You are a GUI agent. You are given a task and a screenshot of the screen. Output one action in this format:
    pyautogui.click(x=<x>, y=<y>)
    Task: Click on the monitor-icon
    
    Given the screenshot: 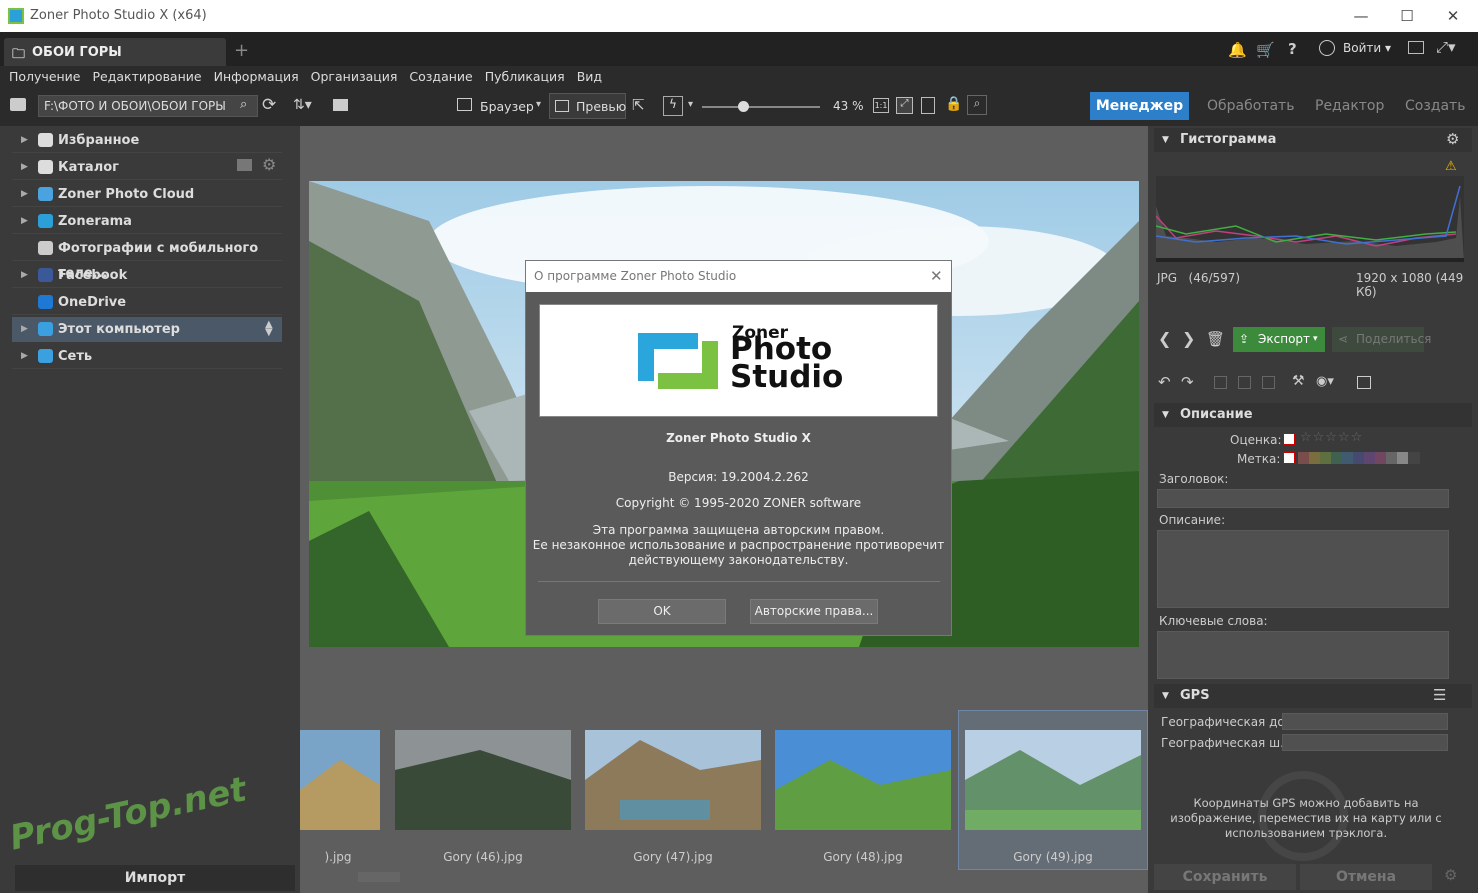 What is the action you would take?
    pyautogui.click(x=1416, y=47)
    